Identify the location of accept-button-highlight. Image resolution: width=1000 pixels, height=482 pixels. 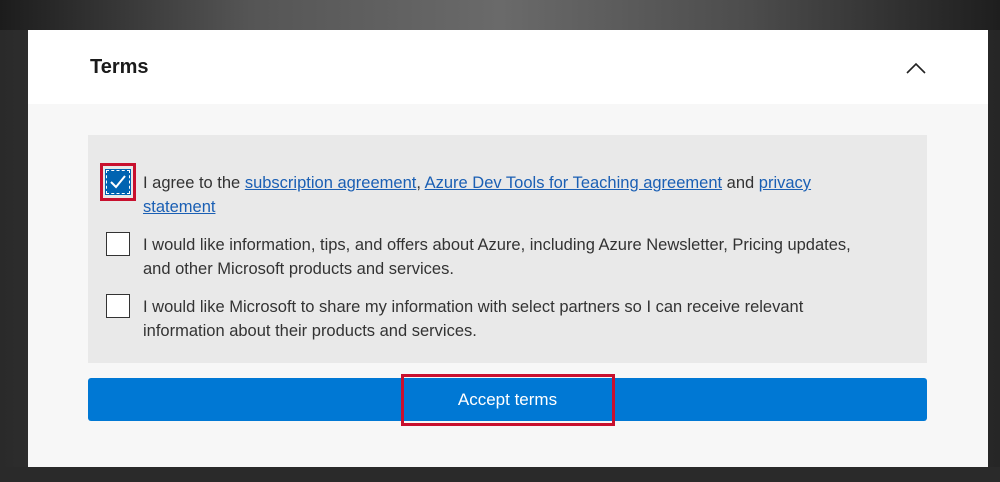
(508, 400).